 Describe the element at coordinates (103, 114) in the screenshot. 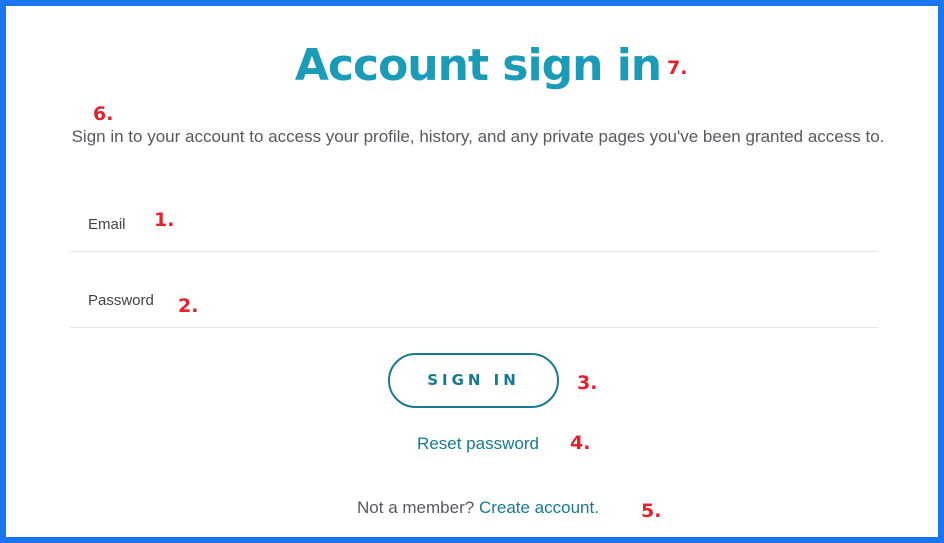

I see `annotation-6: 6.` at that location.